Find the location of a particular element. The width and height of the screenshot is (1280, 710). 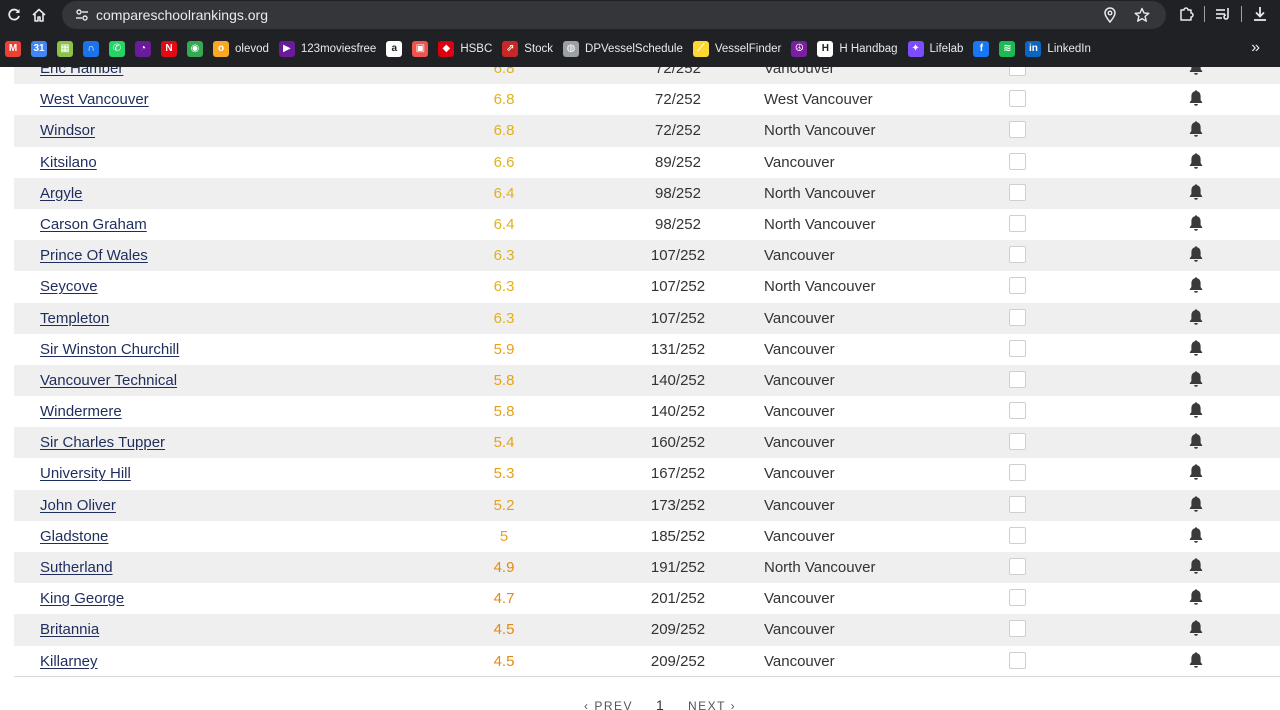

school-name-link: Vancouver Technical is located at coordinates (108, 380).